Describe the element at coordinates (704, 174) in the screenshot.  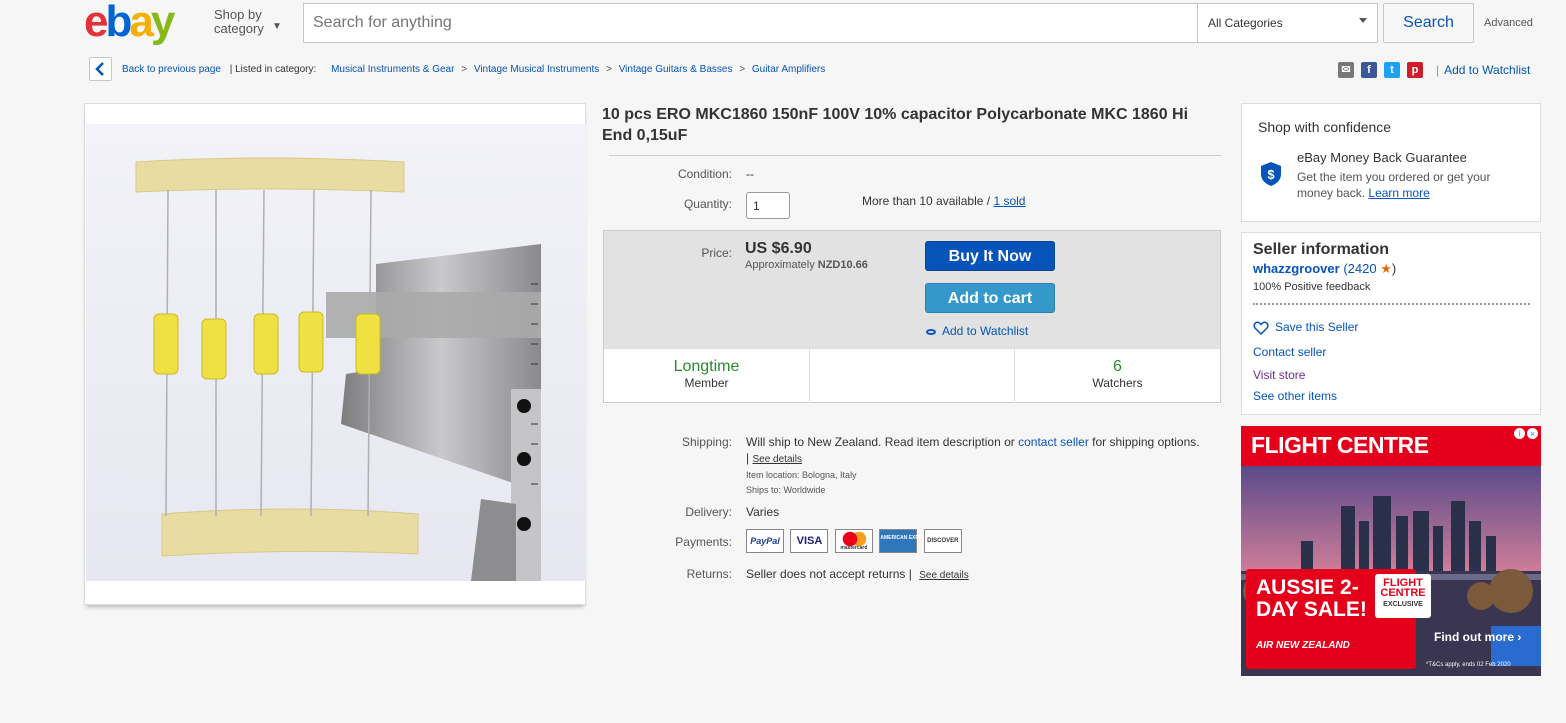
I see `condition-label: Condition:` at that location.